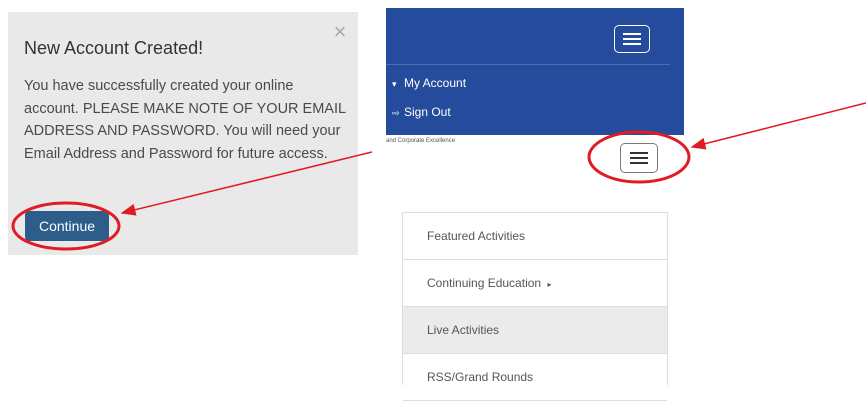 This screenshot has height=401, width=866. What do you see at coordinates (535, 236) in the screenshot?
I see `menu-item-featured-activities: Featured Activities` at bounding box center [535, 236].